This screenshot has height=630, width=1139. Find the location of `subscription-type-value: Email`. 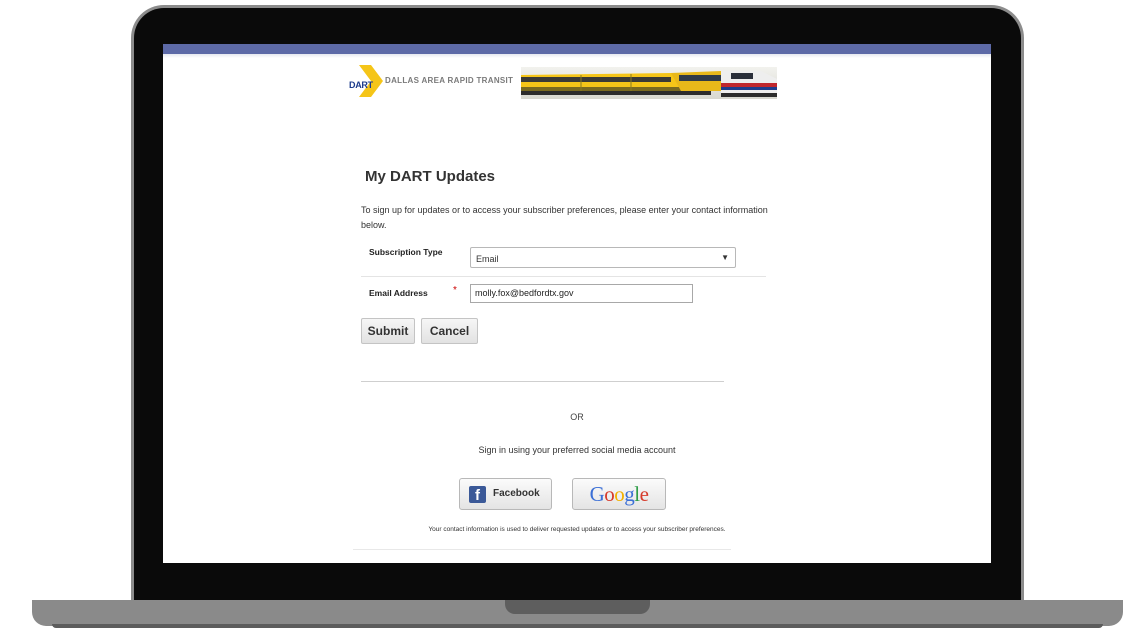

subscription-type-value: Email is located at coordinates (487, 259).